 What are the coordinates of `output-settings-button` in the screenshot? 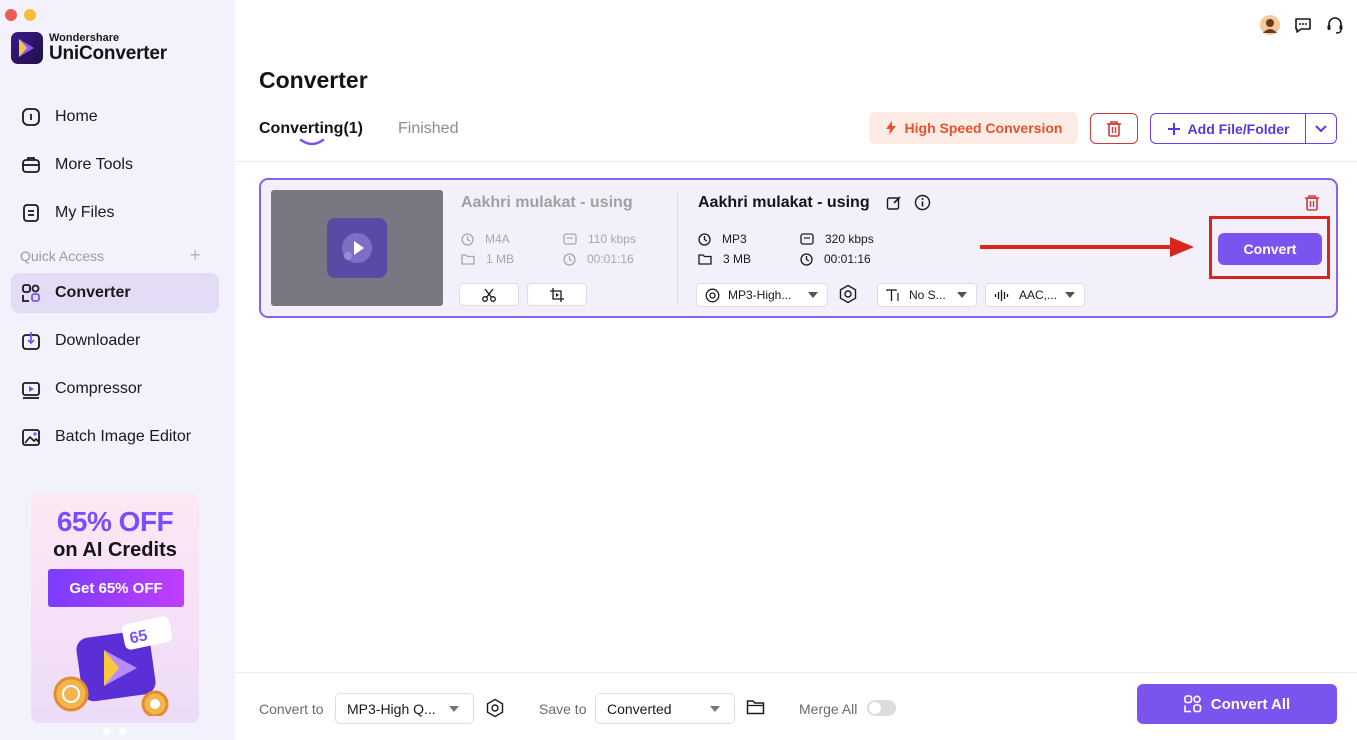 It's located at (848, 296).